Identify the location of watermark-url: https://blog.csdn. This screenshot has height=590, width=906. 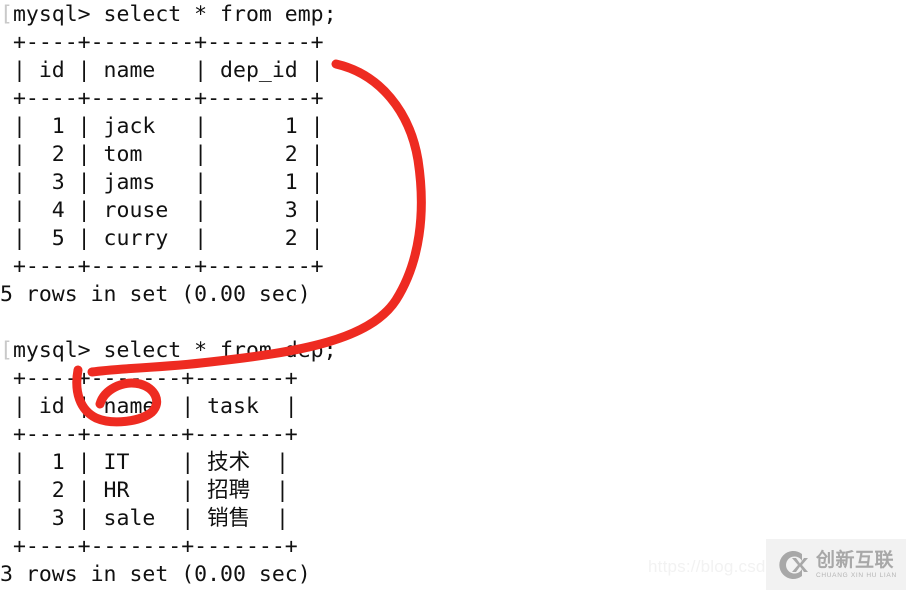
(712, 566).